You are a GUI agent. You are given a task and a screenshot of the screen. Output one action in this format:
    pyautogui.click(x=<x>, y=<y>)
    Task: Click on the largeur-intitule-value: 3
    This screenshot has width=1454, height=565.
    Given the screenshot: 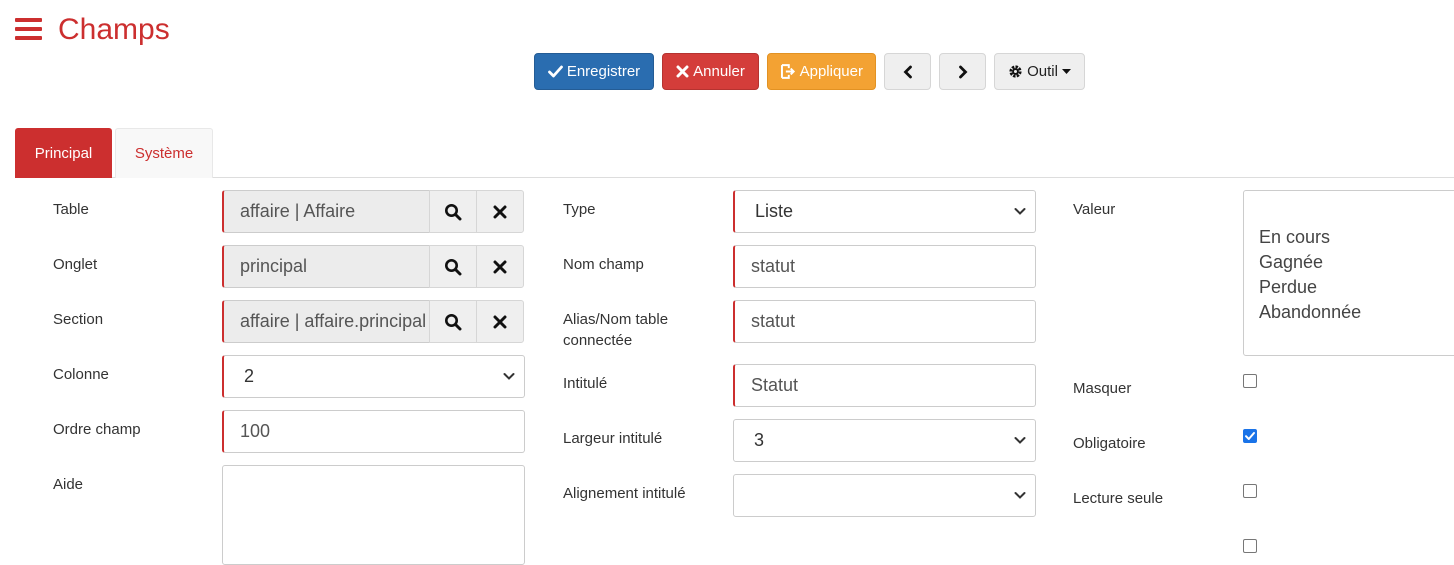 What is the action you would take?
    pyautogui.click(x=759, y=440)
    